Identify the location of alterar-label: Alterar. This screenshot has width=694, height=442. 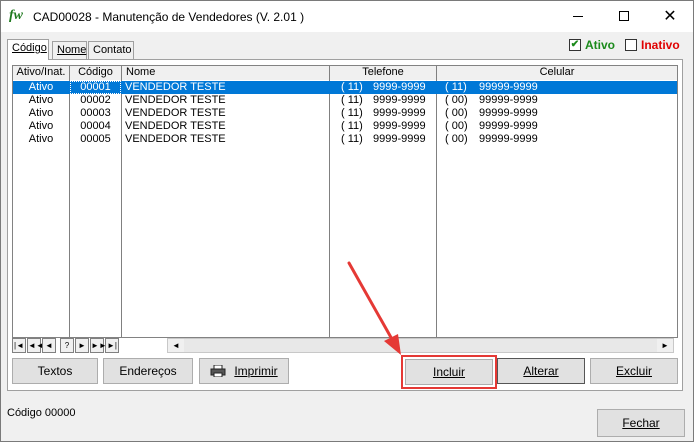
(541, 371).